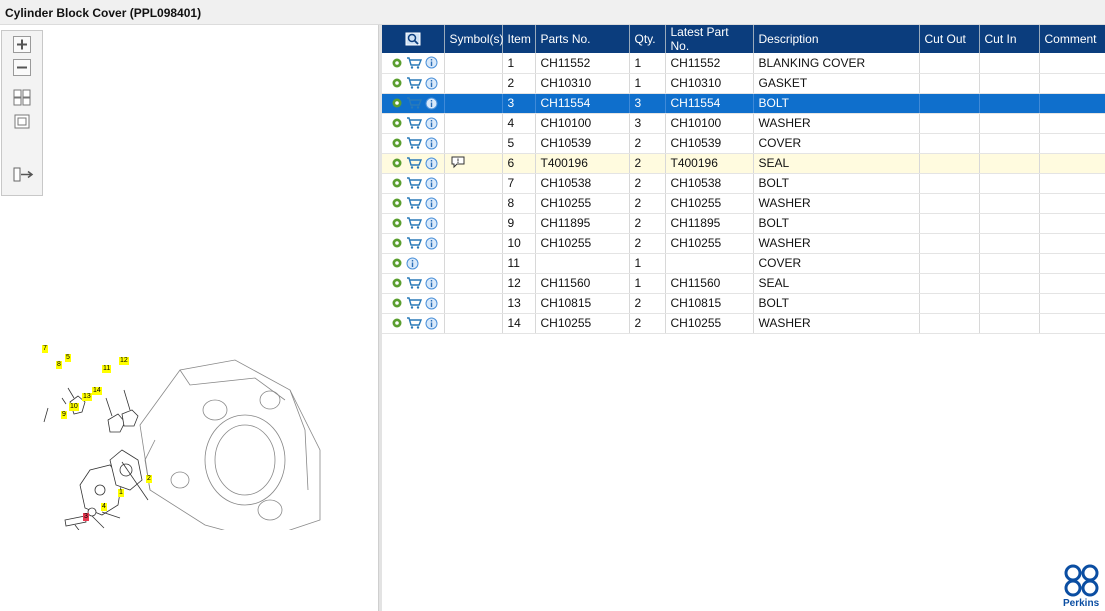 This screenshot has height=611, width=1105. Describe the element at coordinates (97, 391) in the screenshot. I see `callout-label: 14` at that location.